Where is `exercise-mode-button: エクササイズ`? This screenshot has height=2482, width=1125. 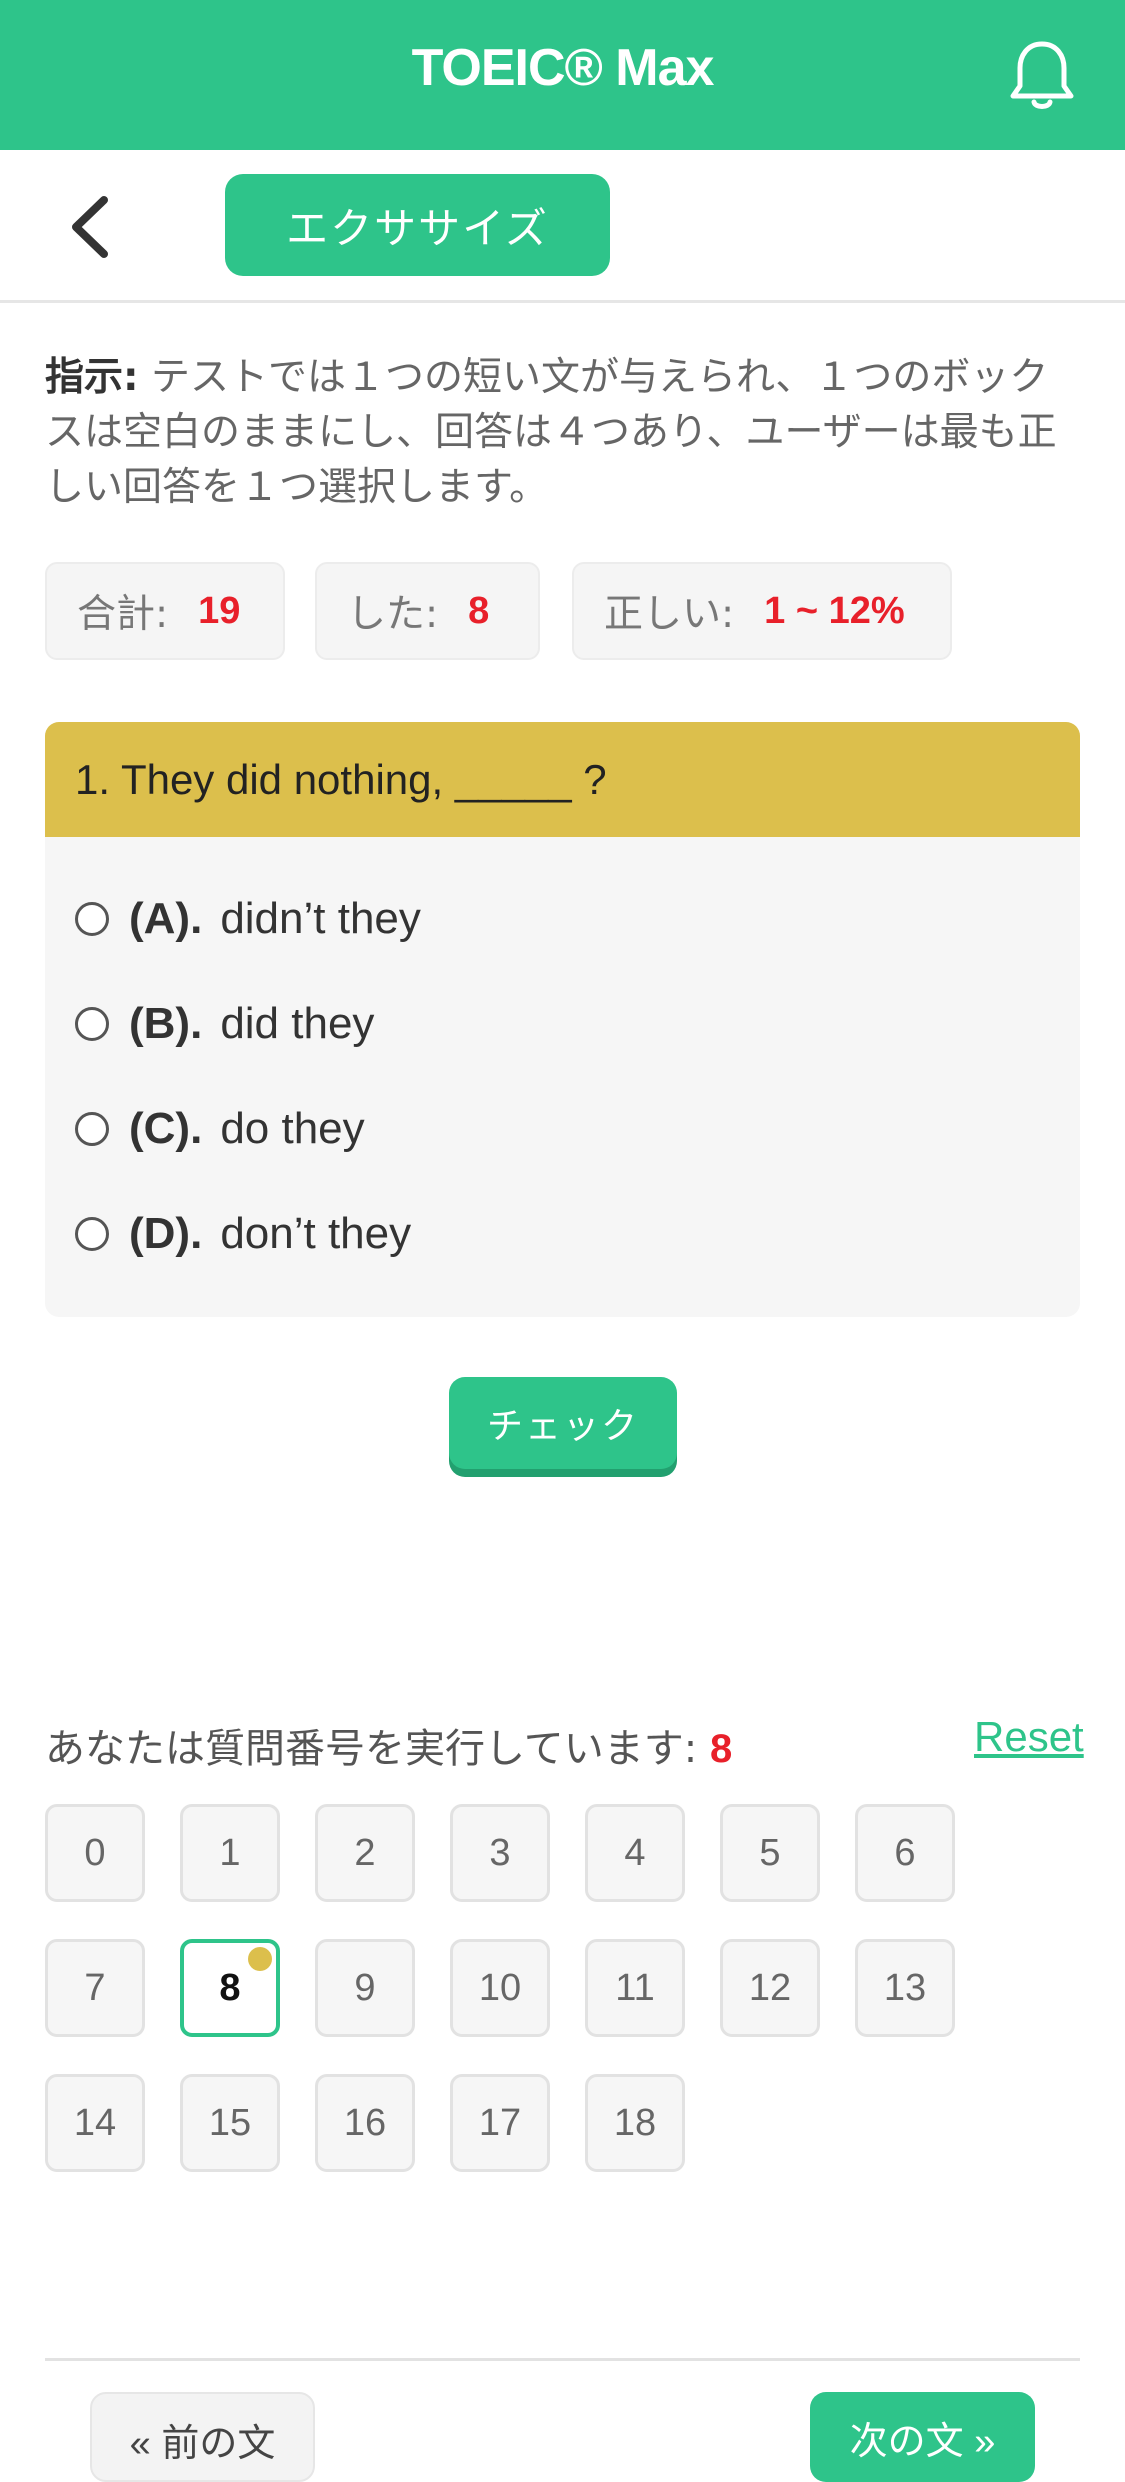 exercise-mode-button: エクササイズ is located at coordinates (417, 225).